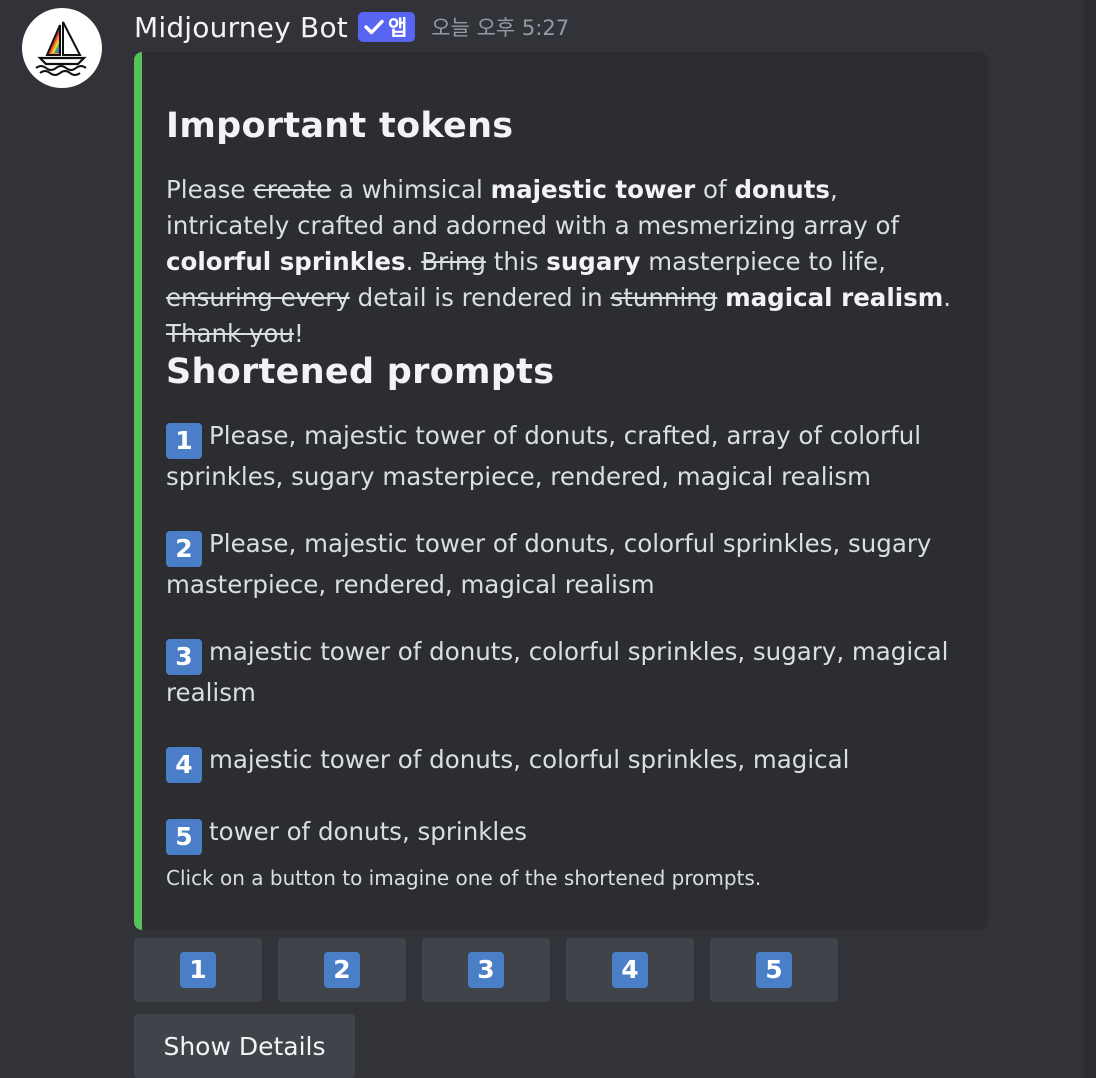 Image resolution: width=1096 pixels, height=1078 pixels. What do you see at coordinates (561, 834) in the screenshot?
I see `prompt-item-5: 5 tower of donuts, sprinkles` at bounding box center [561, 834].